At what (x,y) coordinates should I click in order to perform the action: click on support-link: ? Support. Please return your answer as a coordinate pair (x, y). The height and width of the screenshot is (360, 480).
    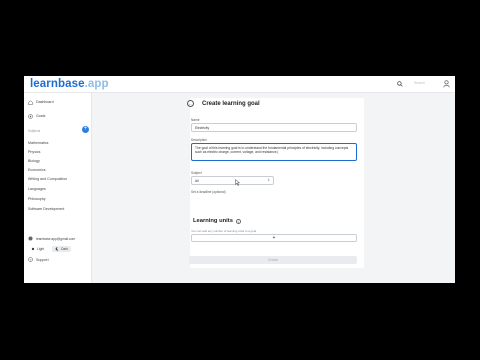
    Looking at the image, I should click on (38, 259).